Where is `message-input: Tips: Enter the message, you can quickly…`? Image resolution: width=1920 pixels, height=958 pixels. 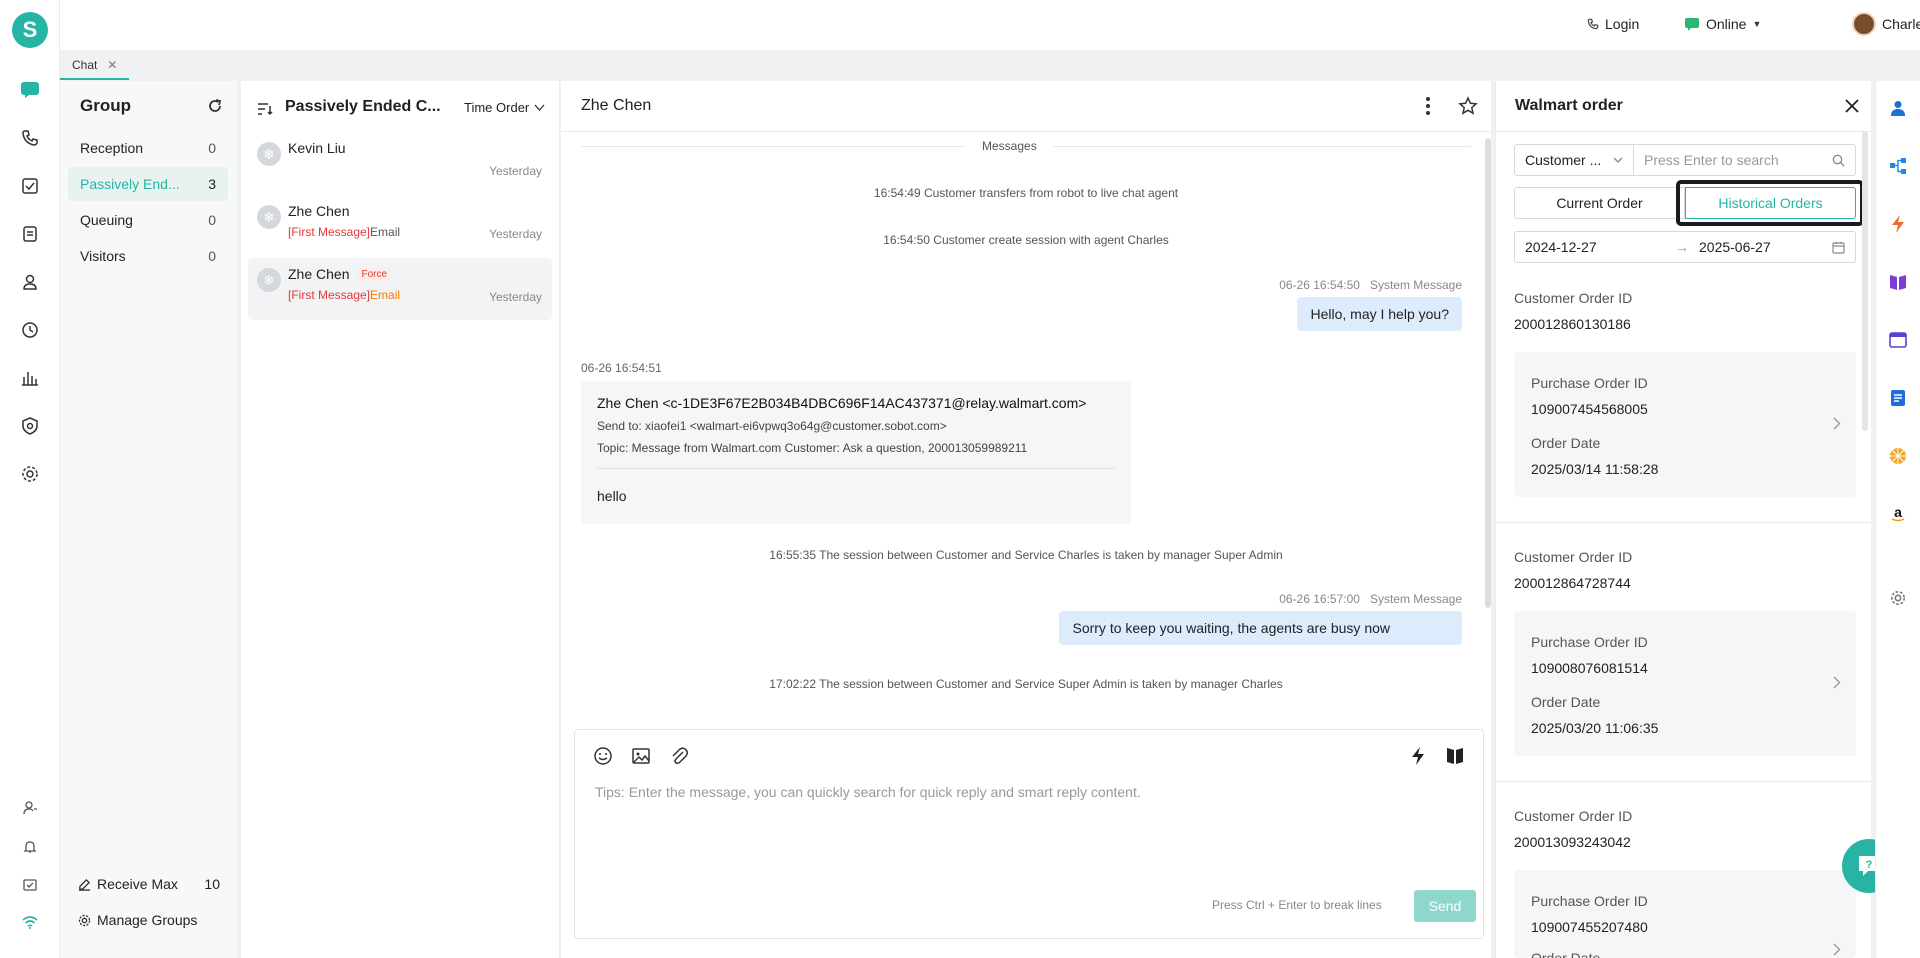 message-input: Tips: Enter the message, you can quickly… is located at coordinates (1025, 792).